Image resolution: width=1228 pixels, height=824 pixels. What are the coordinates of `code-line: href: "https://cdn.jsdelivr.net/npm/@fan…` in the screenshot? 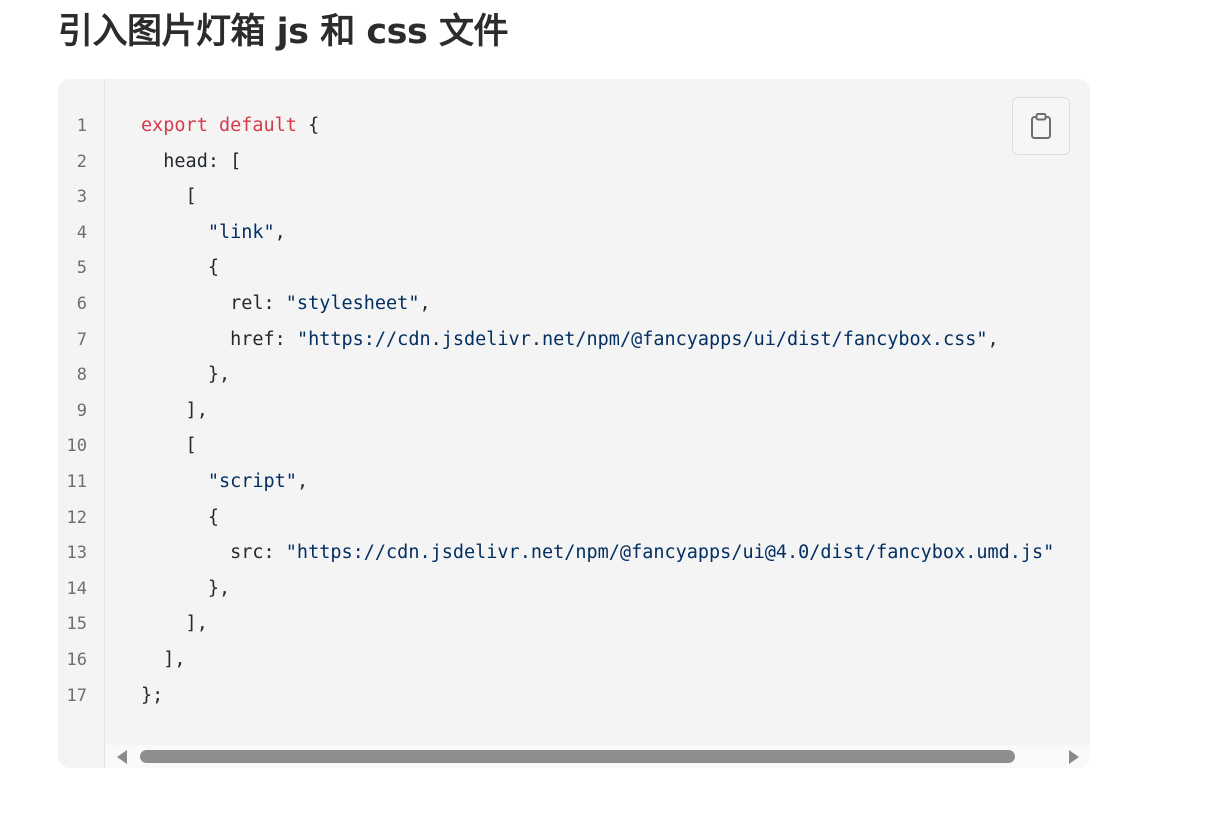 It's located at (570, 340).